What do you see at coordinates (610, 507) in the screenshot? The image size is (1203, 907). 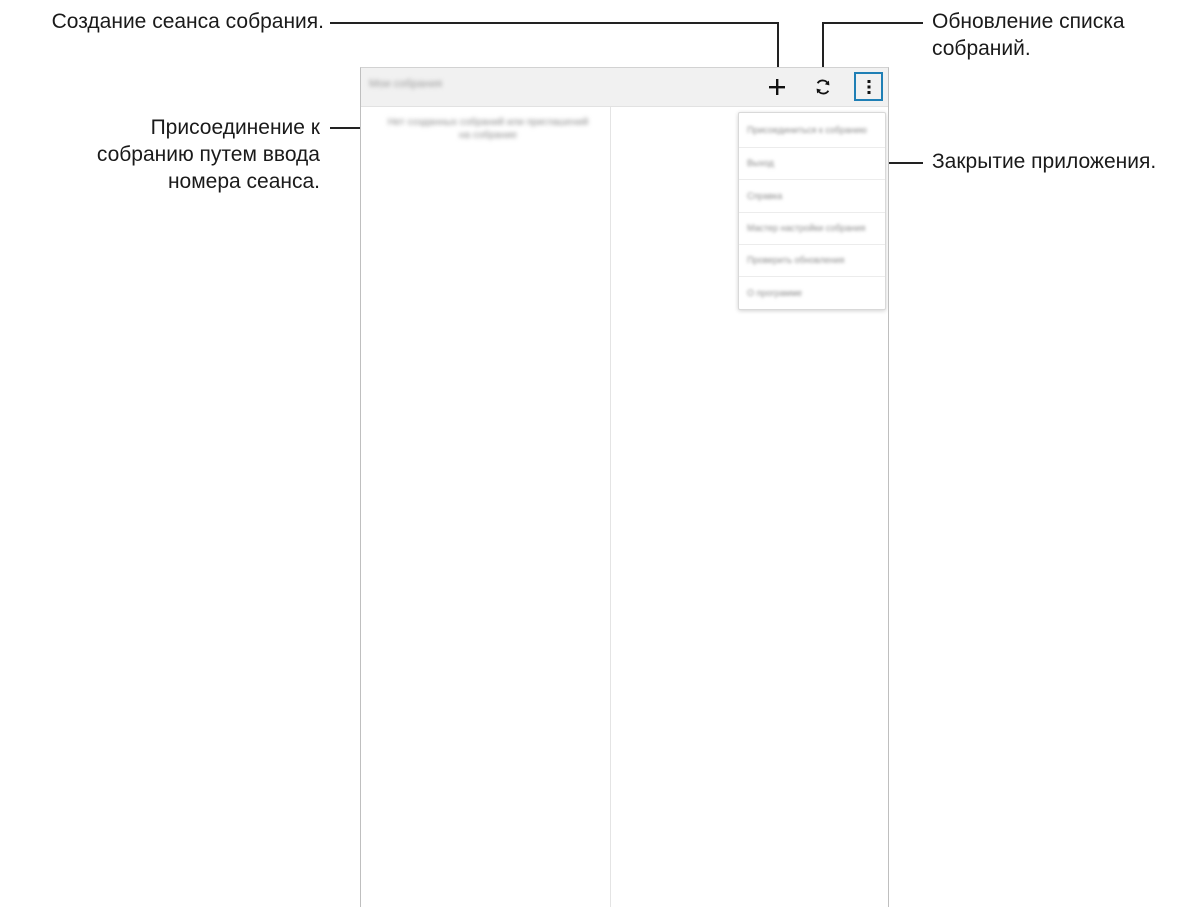 I see `pane-divider` at bounding box center [610, 507].